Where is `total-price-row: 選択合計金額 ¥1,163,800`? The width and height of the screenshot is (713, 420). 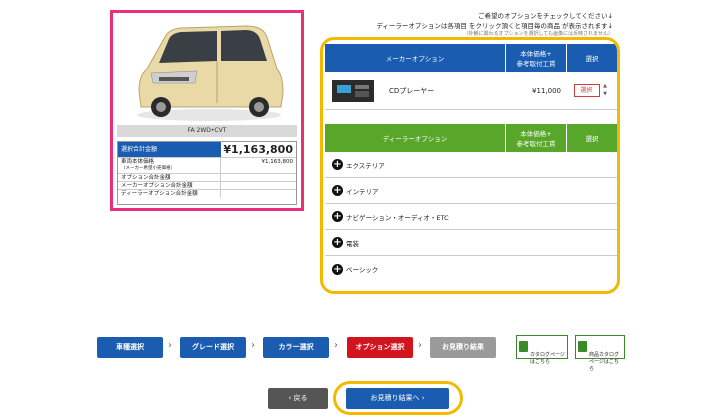 total-price-row: 選択合計金額 ¥1,163,800 is located at coordinates (207, 149).